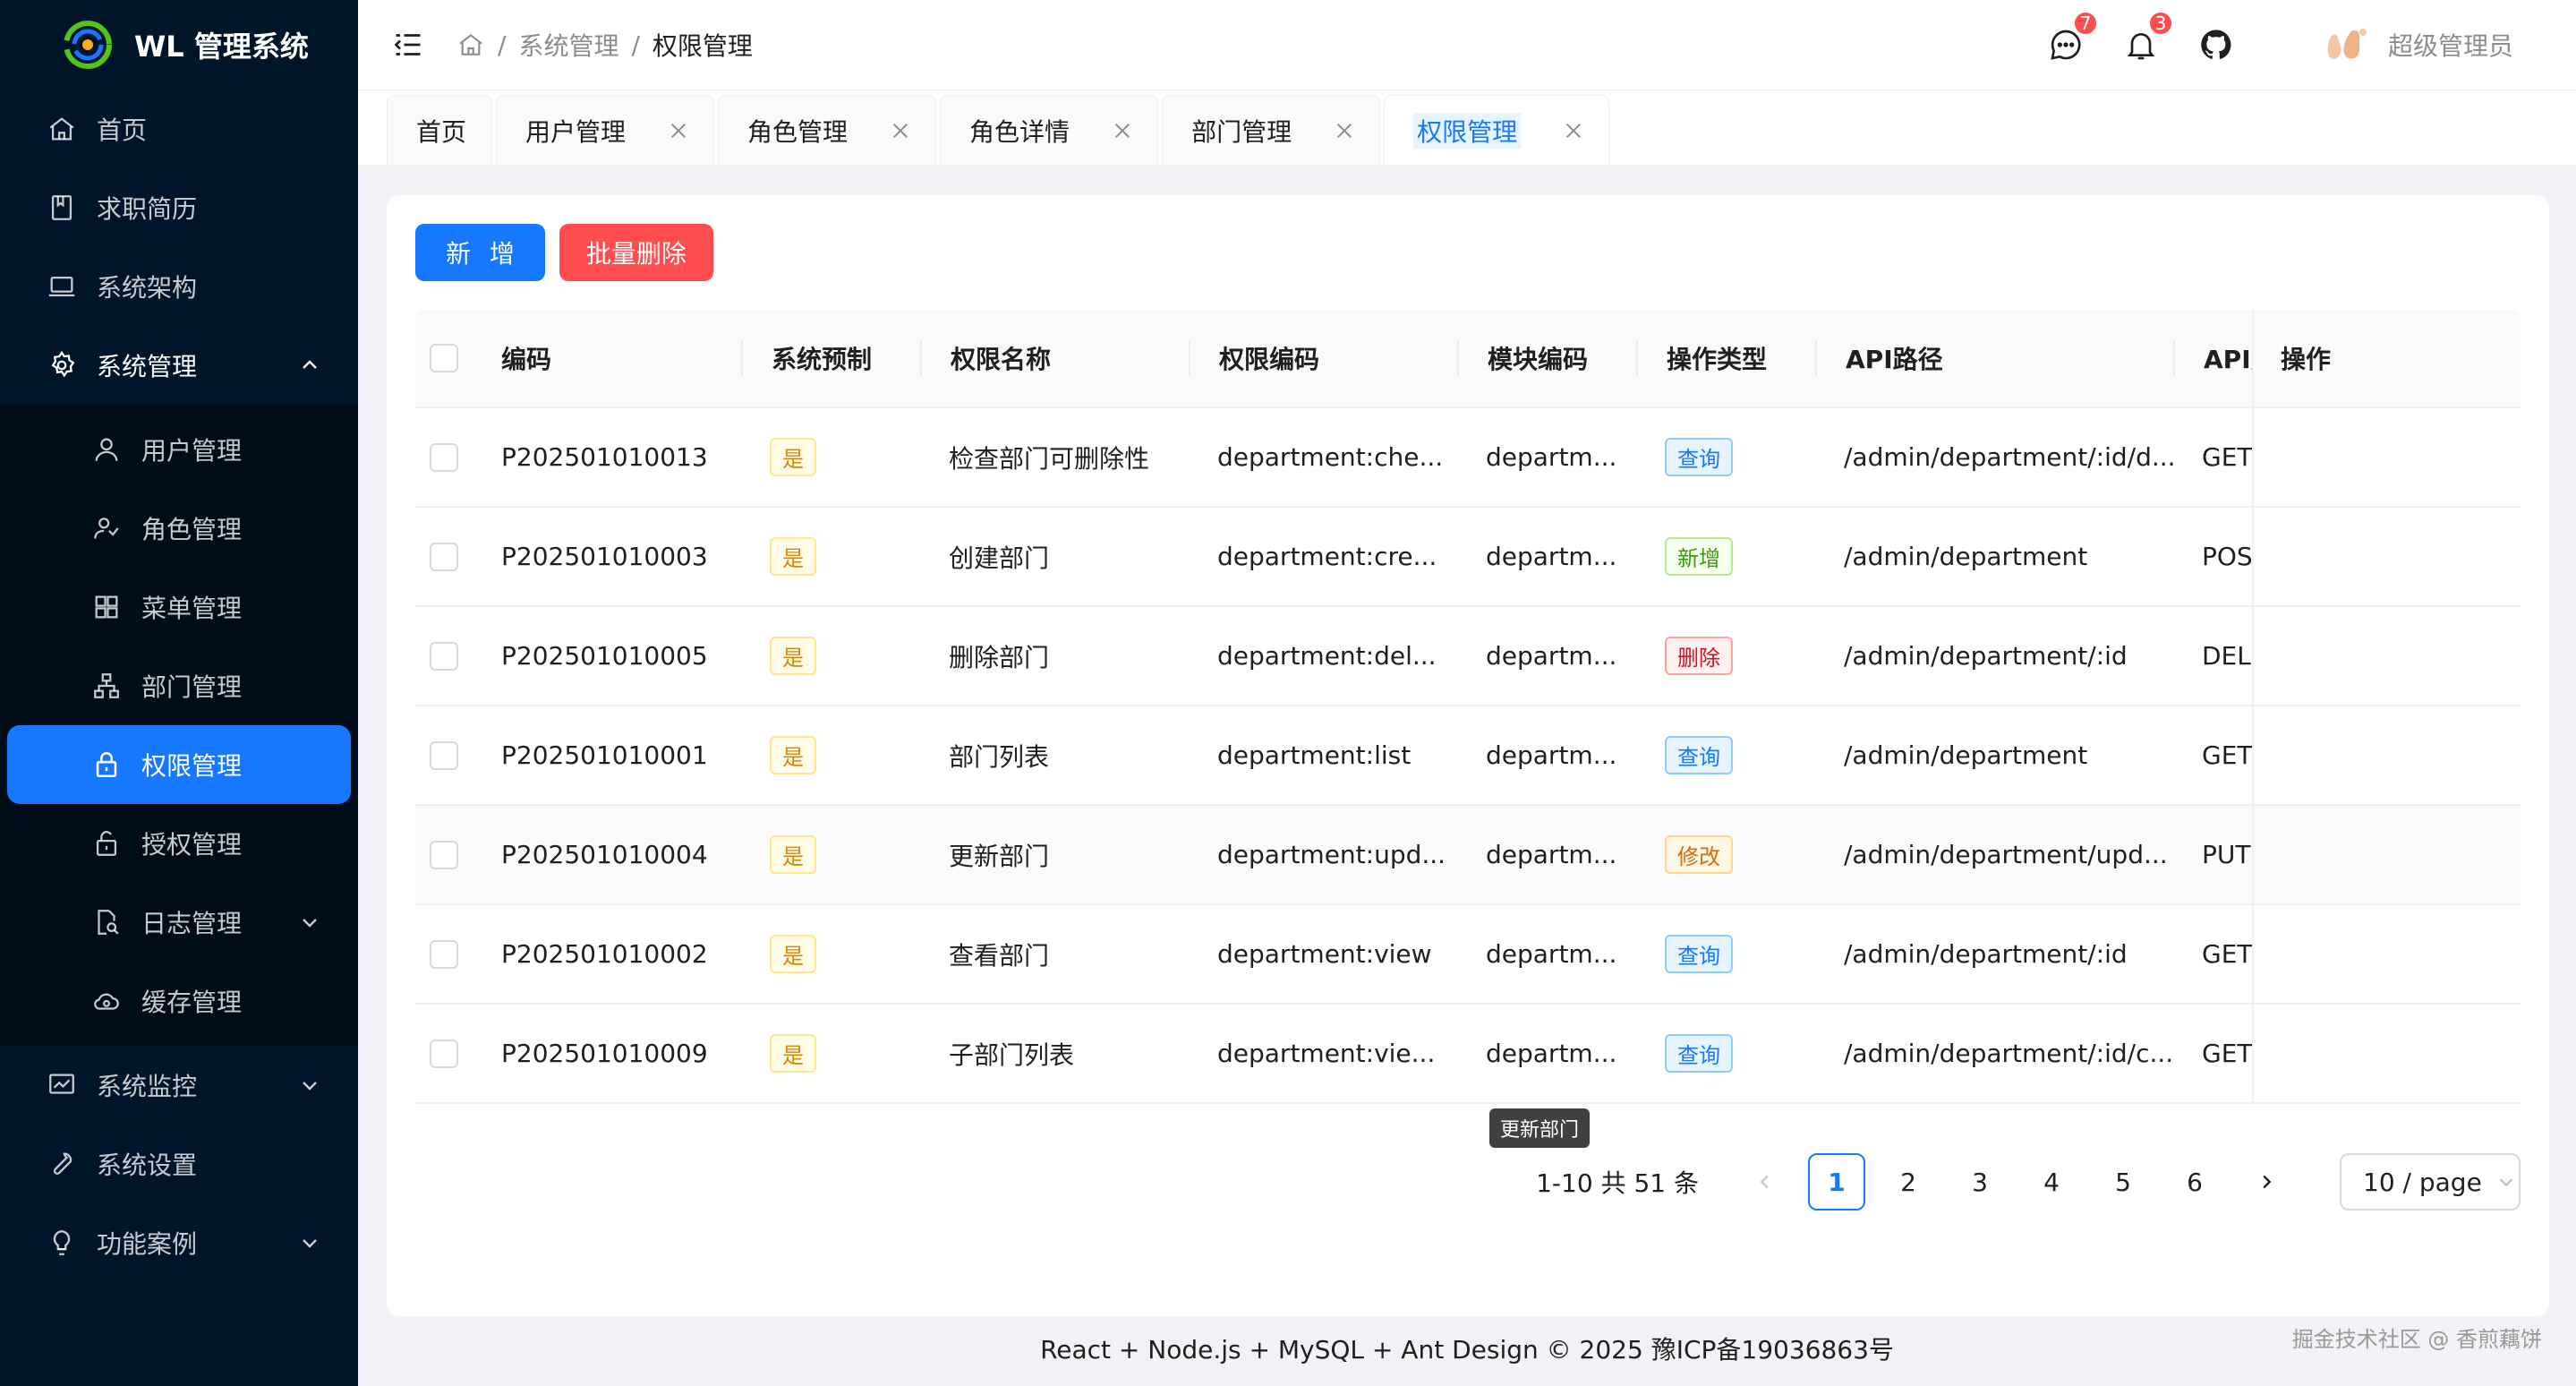 The width and height of the screenshot is (2576, 1386). What do you see at coordinates (480, 252) in the screenshot?
I see `add-button: 新 增` at bounding box center [480, 252].